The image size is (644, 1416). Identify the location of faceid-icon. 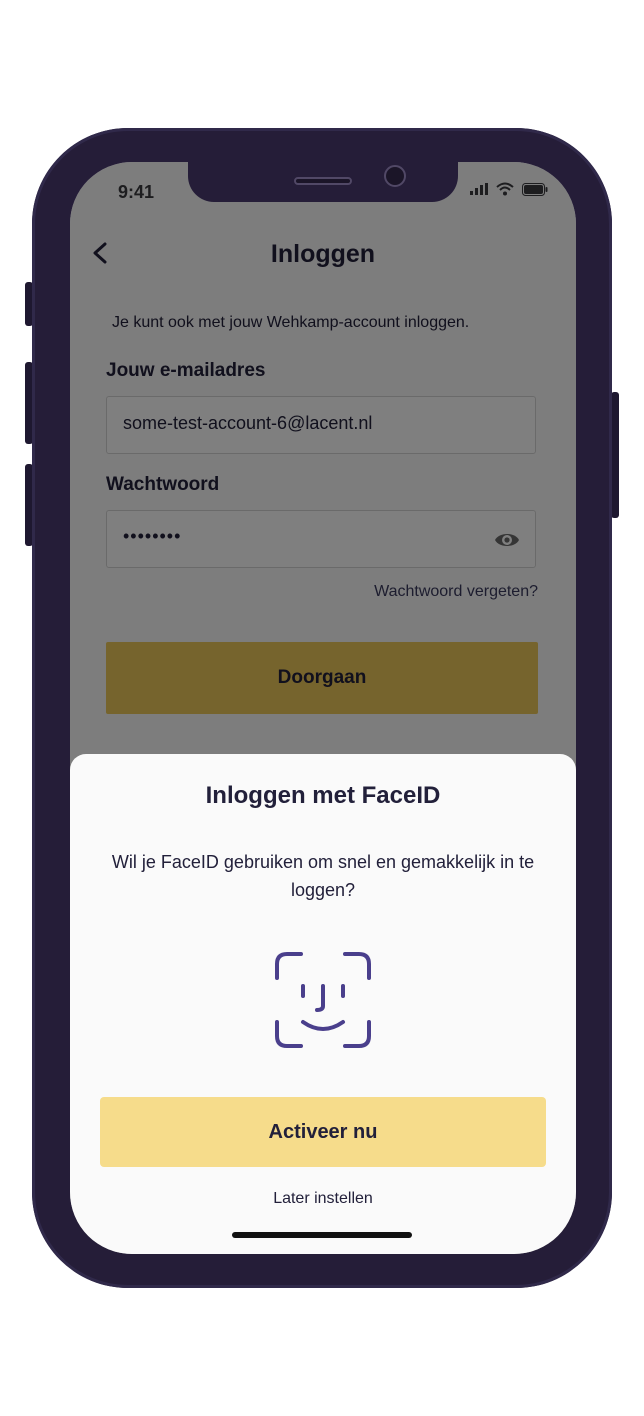
(323, 1000).